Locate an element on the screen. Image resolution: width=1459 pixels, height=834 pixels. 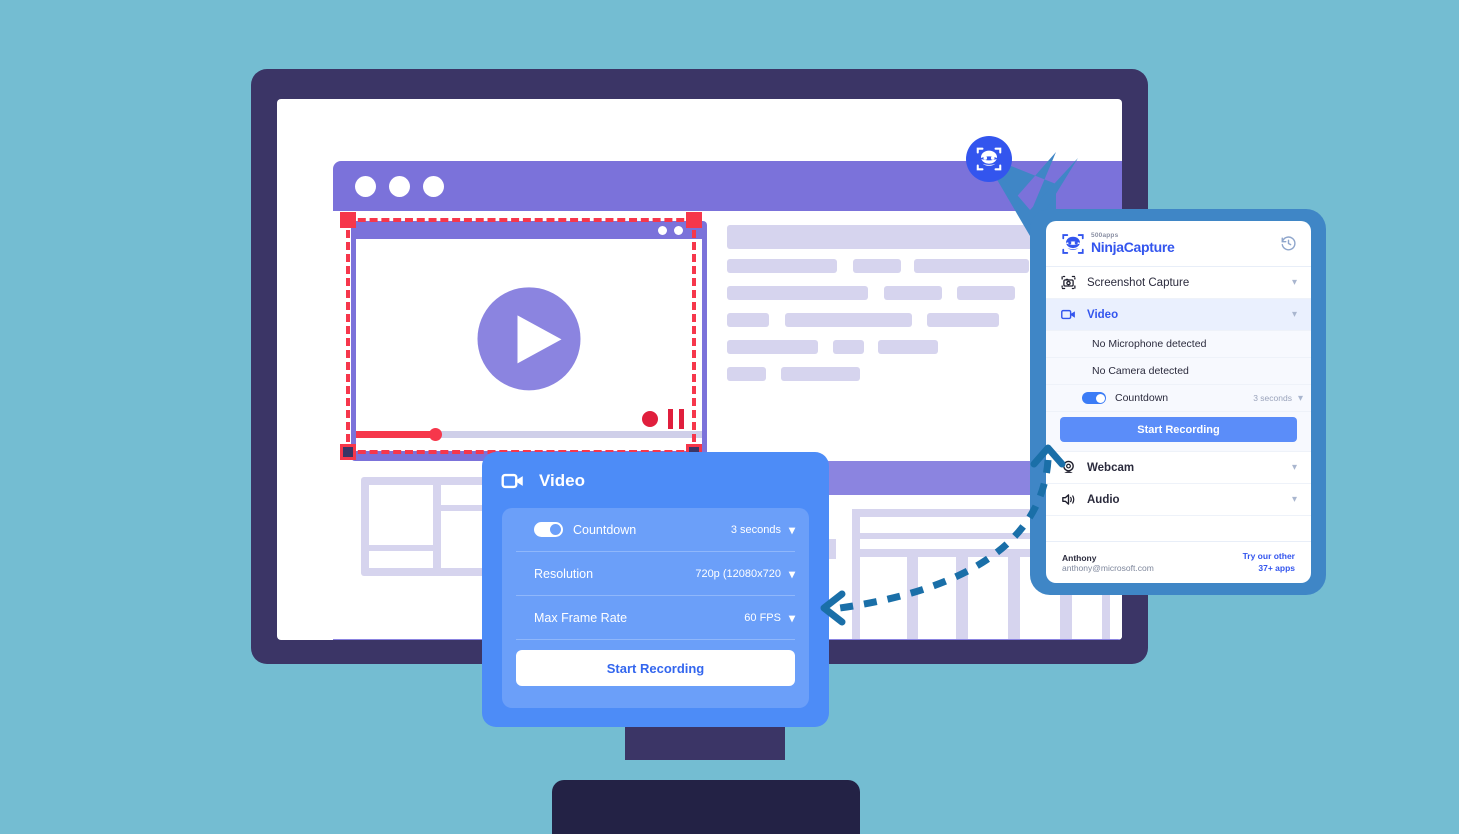
countdown-row: Countdown 3 seconds ▾ is located at coordinates (1178, 398).